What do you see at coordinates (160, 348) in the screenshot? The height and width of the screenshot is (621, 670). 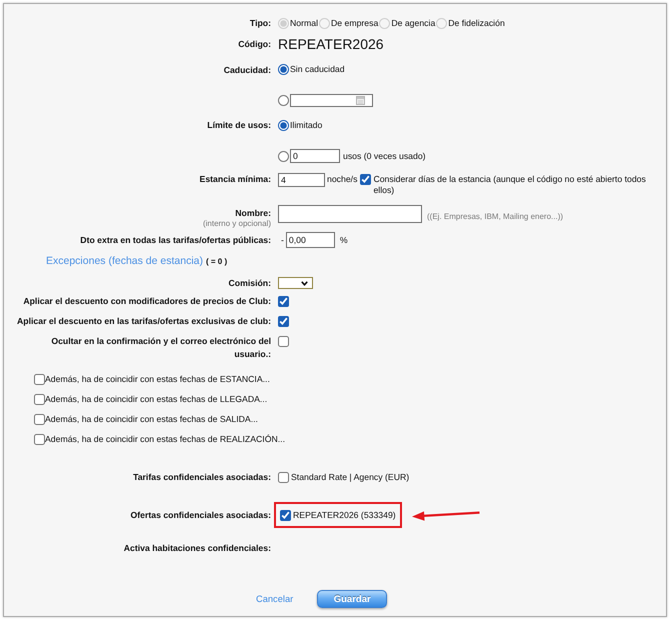 I see `field-label: Ocultar en la confirmación y el correo electrónico del usuario.:` at bounding box center [160, 348].